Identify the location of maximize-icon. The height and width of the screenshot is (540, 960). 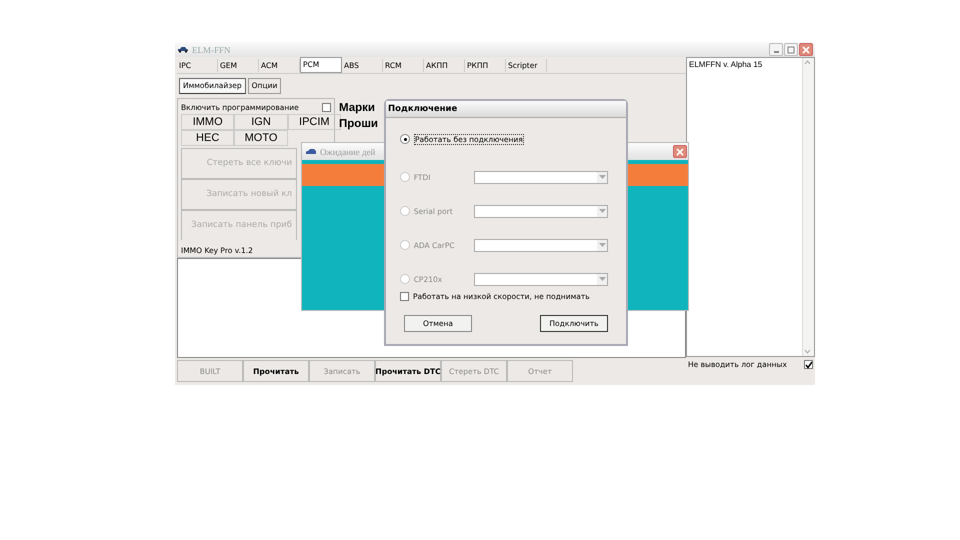
(791, 50).